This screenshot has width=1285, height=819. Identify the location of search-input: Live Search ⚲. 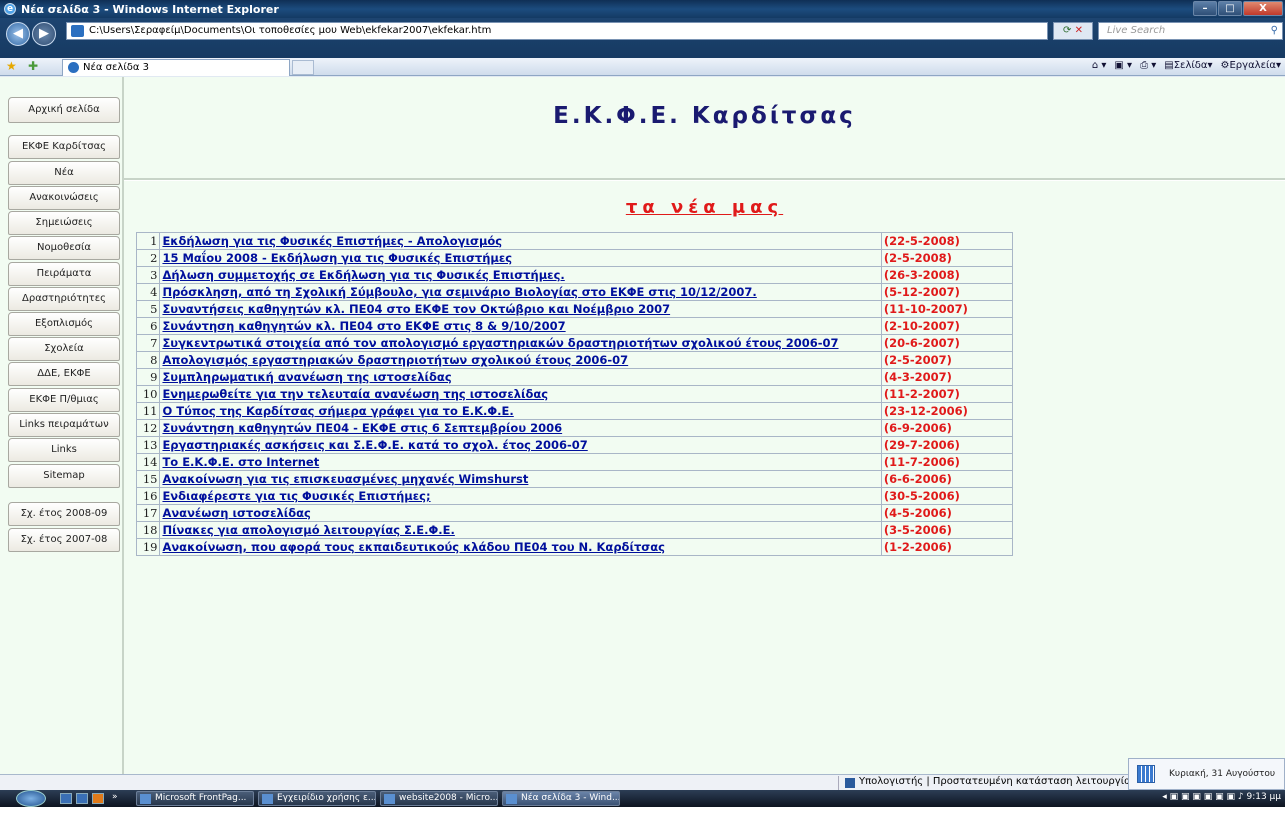
(1190, 31).